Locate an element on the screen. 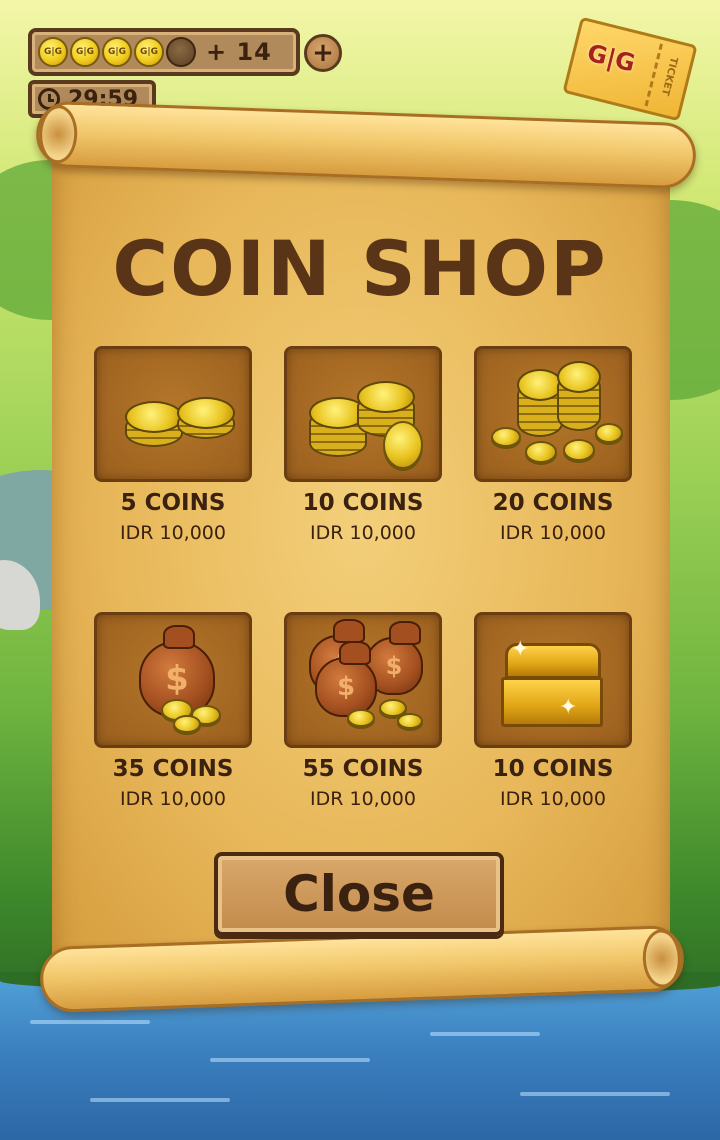 The height and width of the screenshot is (1140, 720). money-bag-icon: $ is located at coordinates (173, 680).